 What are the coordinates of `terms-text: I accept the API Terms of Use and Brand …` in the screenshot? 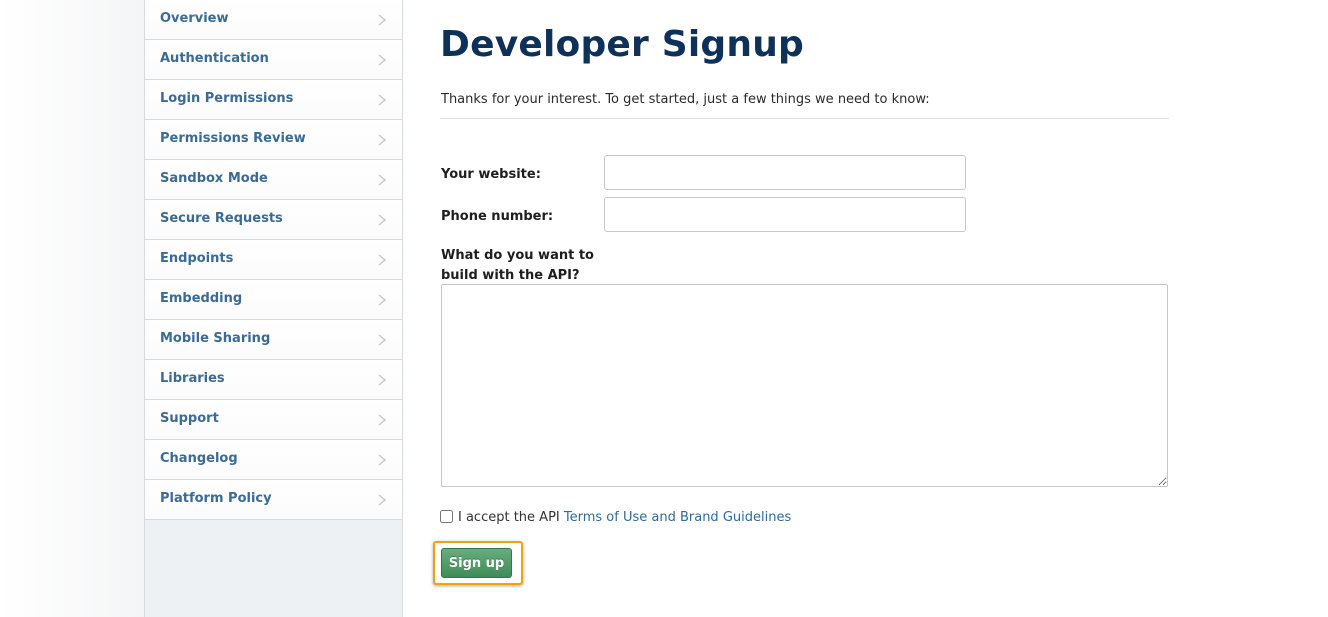 It's located at (624, 517).